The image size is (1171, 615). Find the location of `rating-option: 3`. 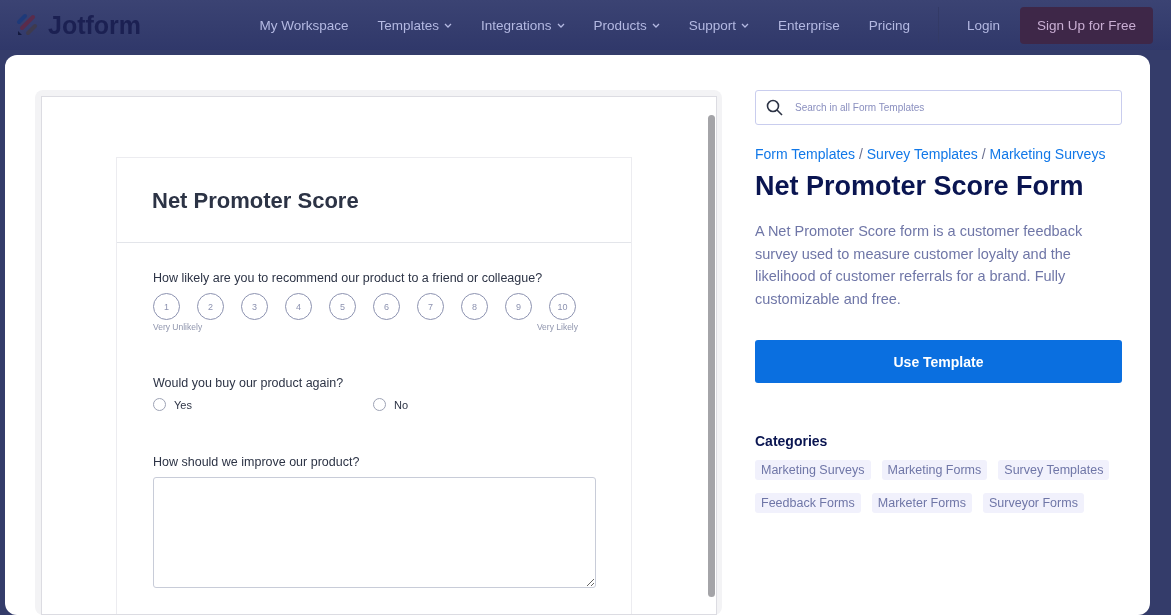

rating-option: 3 is located at coordinates (254, 306).